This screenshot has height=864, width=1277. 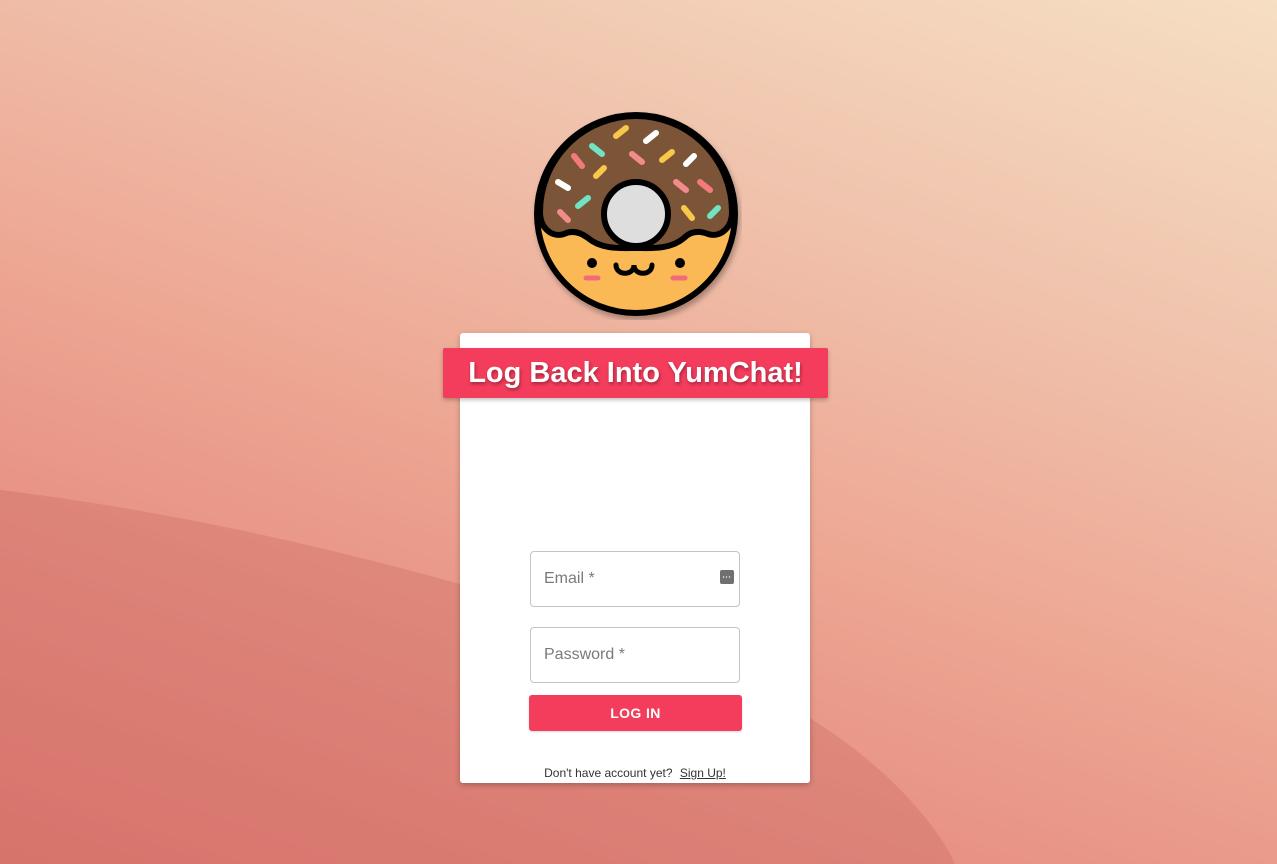 What do you see at coordinates (635, 713) in the screenshot?
I see `login-button: LOG IN` at bounding box center [635, 713].